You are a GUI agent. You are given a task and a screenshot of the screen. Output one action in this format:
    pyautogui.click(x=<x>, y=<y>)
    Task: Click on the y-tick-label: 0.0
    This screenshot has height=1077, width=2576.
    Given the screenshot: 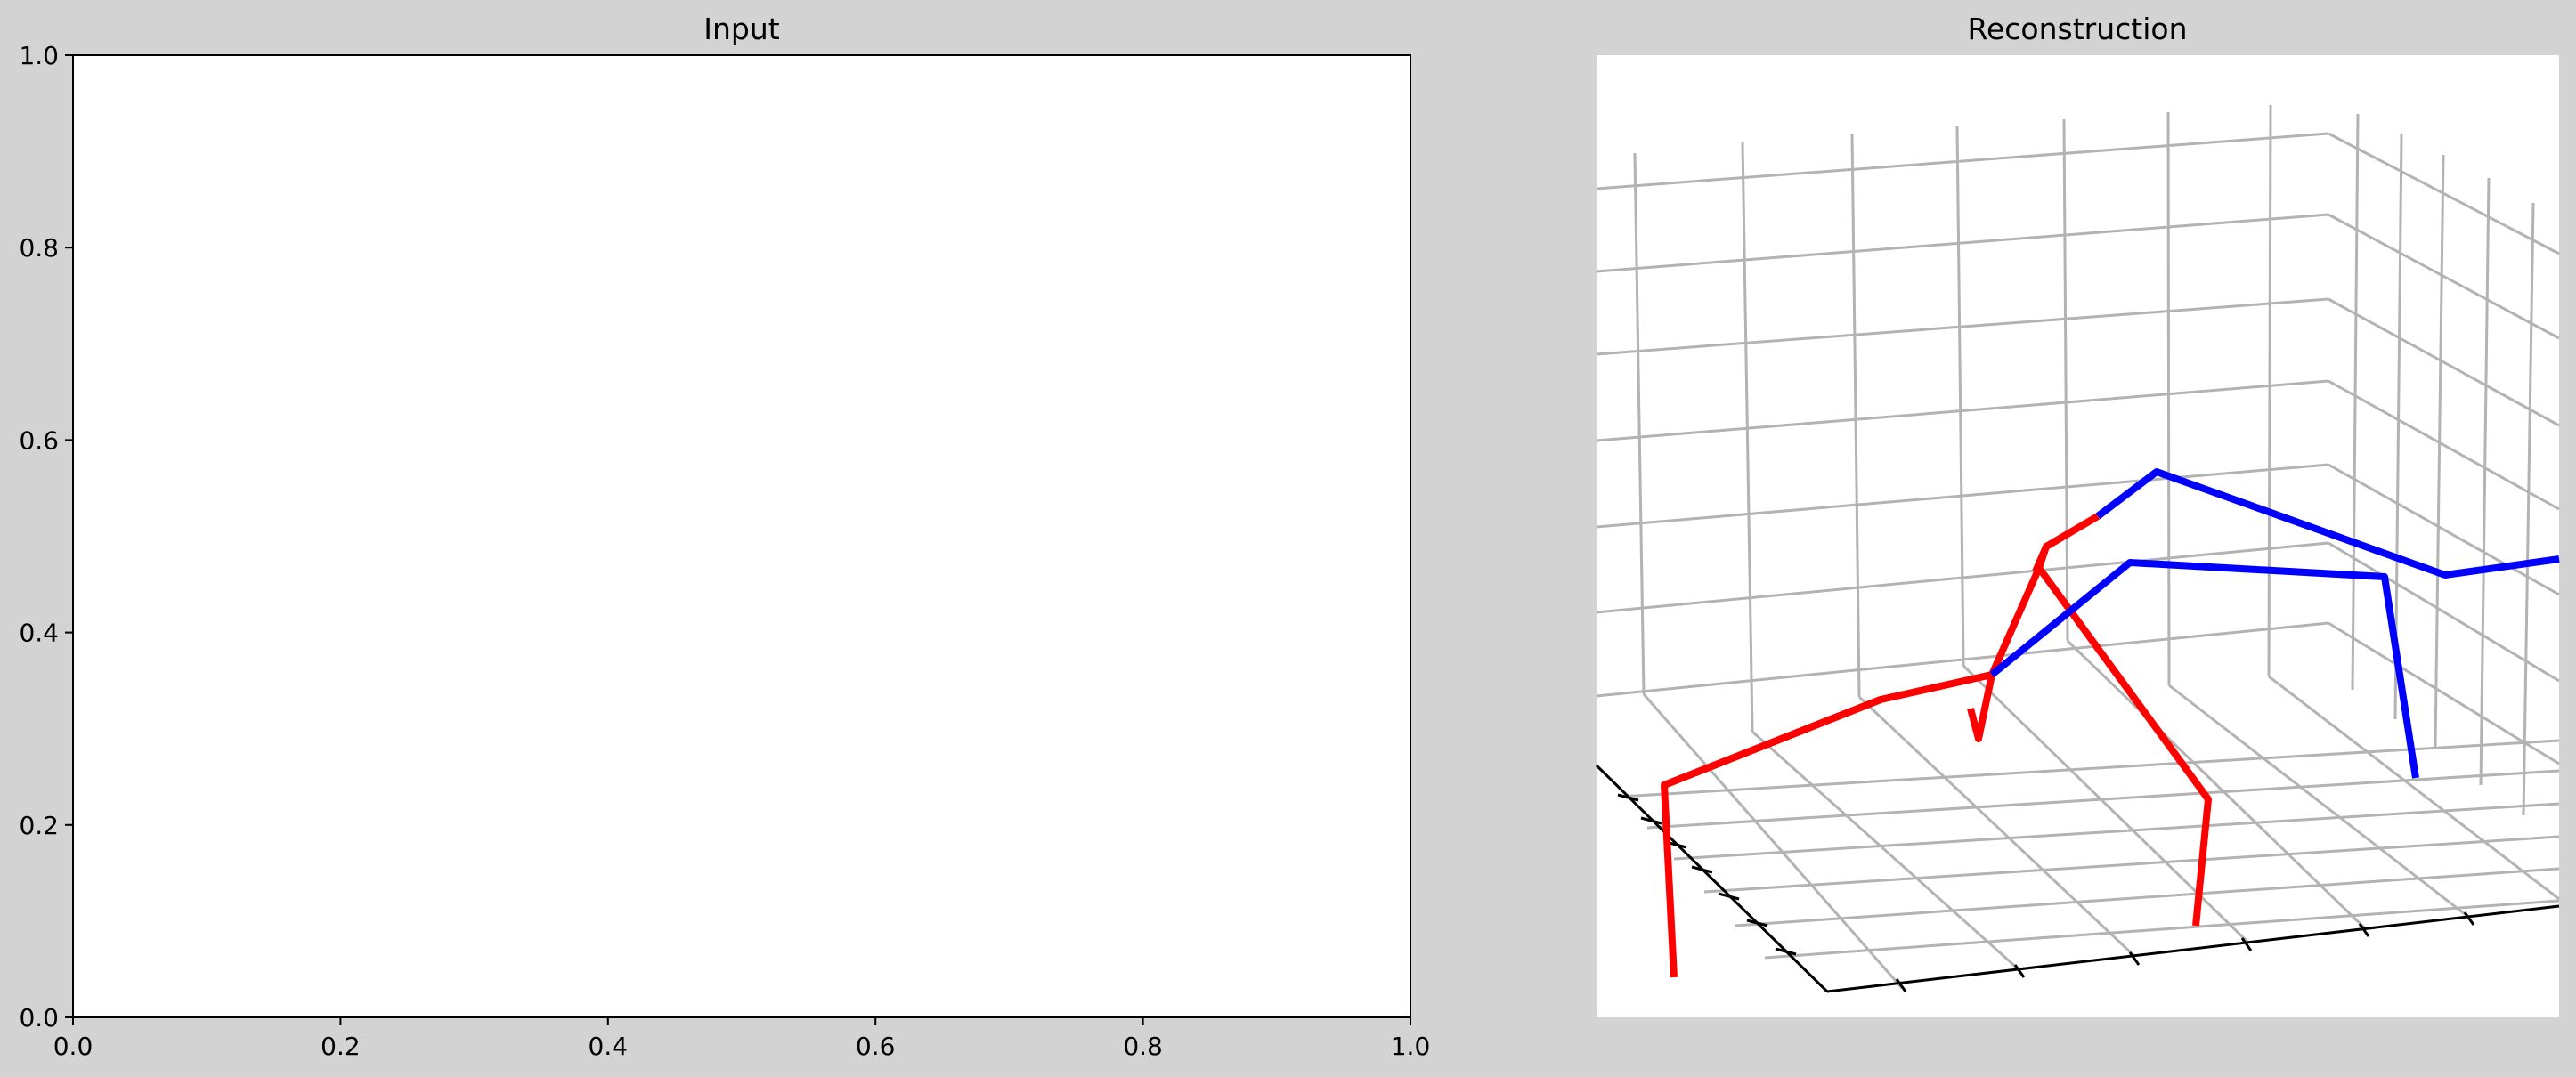 What is the action you would take?
    pyautogui.click(x=39, y=1017)
    